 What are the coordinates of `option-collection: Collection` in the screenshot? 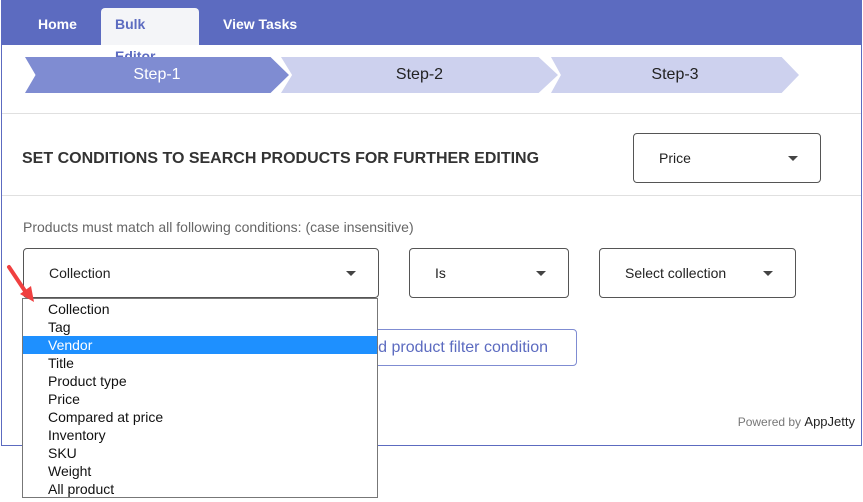 It's located at (200, 309).